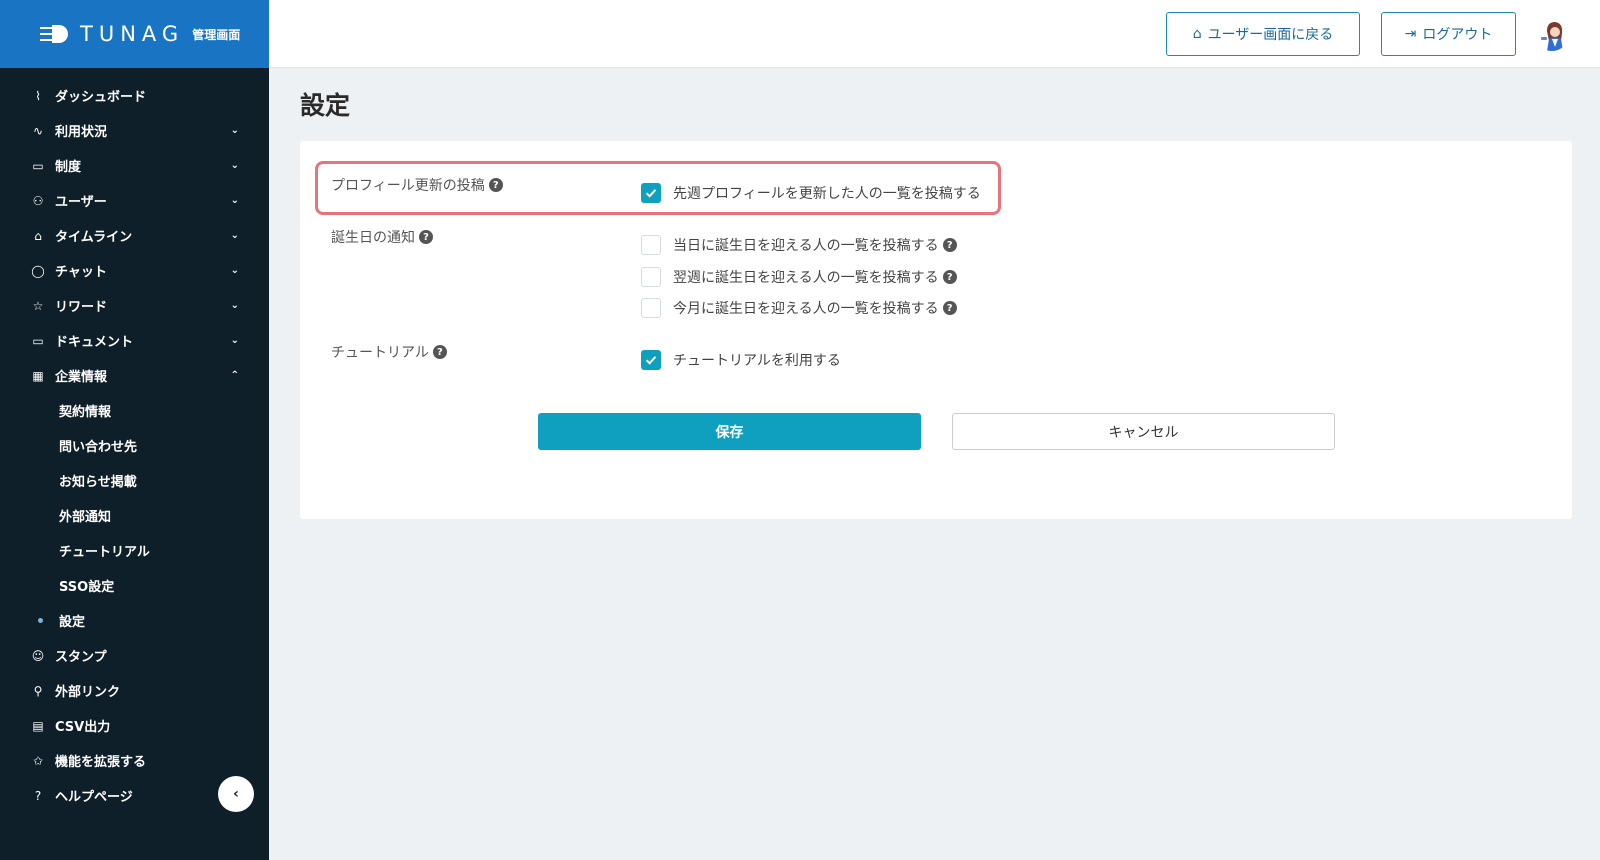 The width and height of the screenshot is (1600, 860). I want to click on sidebar-collapse-button: ‹, so click(236, 794).